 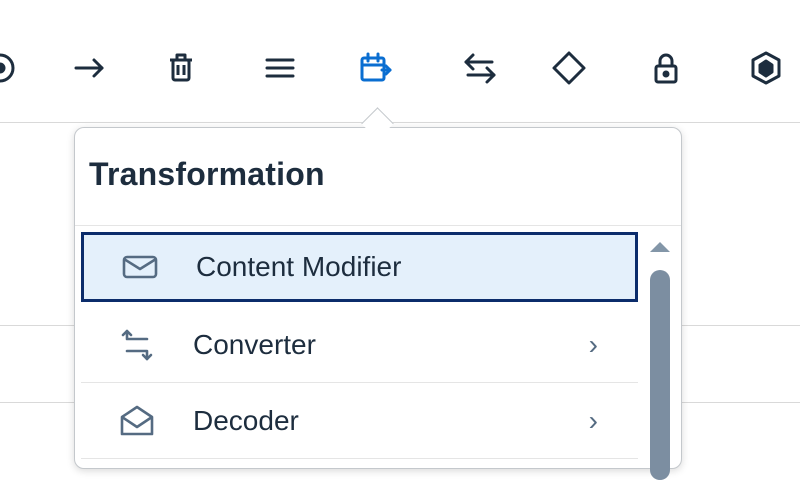 I want to click on popover-title: Transformation, so click(x=207, y=174).